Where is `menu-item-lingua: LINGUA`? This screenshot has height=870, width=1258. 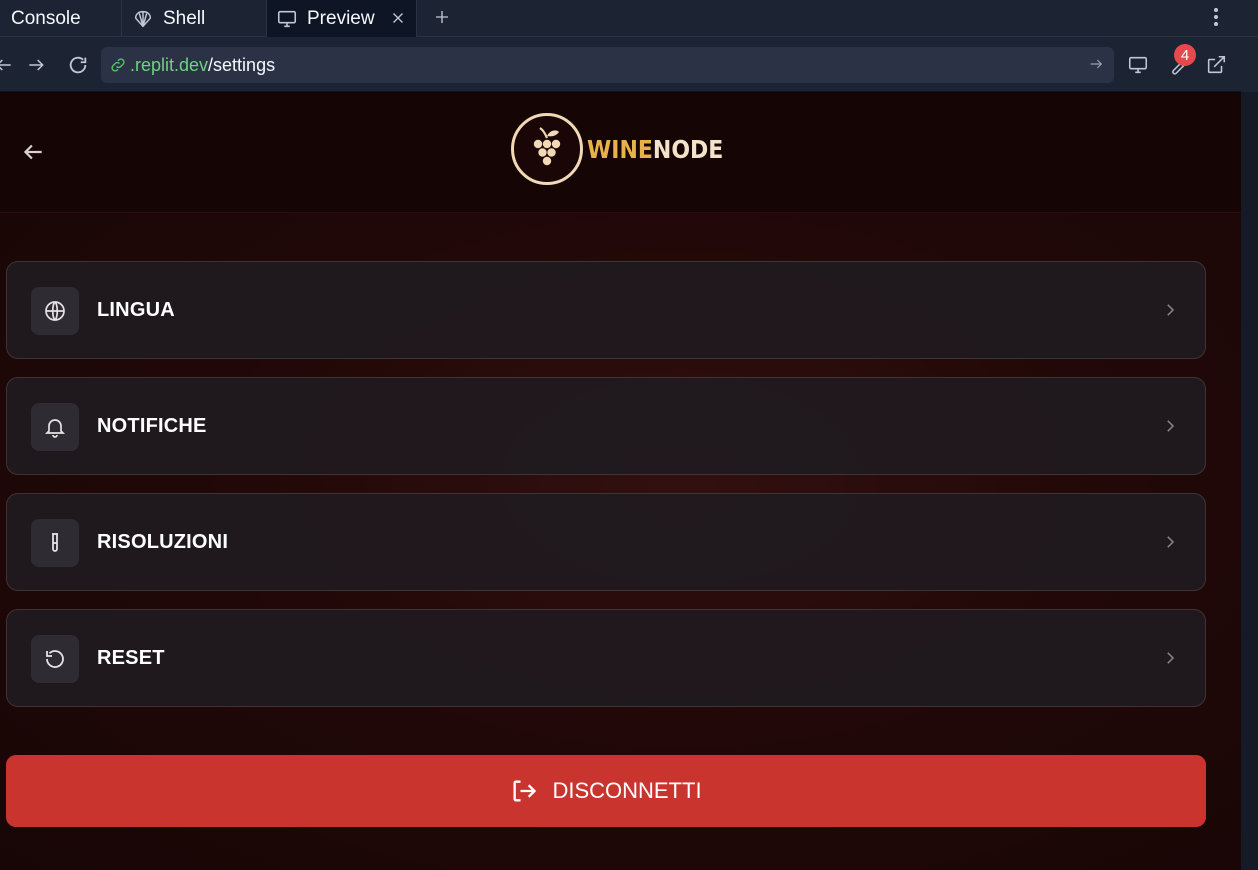
menu-item-lingua: LINGUA is located at coordinates (606, 310).